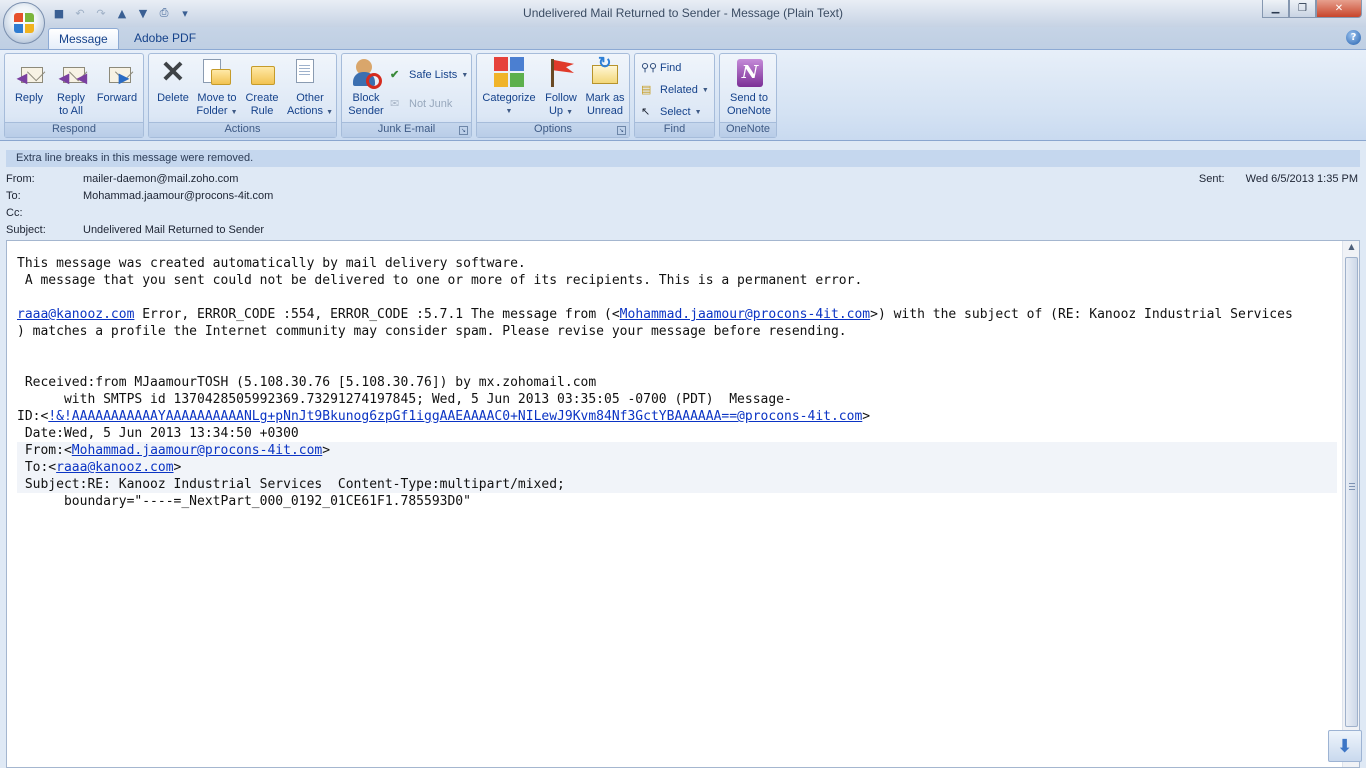 The width and height of the screenshot is (1366, 768). I want to click on reply-all-button: ◄◄ Reply to All, so click(71, 89).